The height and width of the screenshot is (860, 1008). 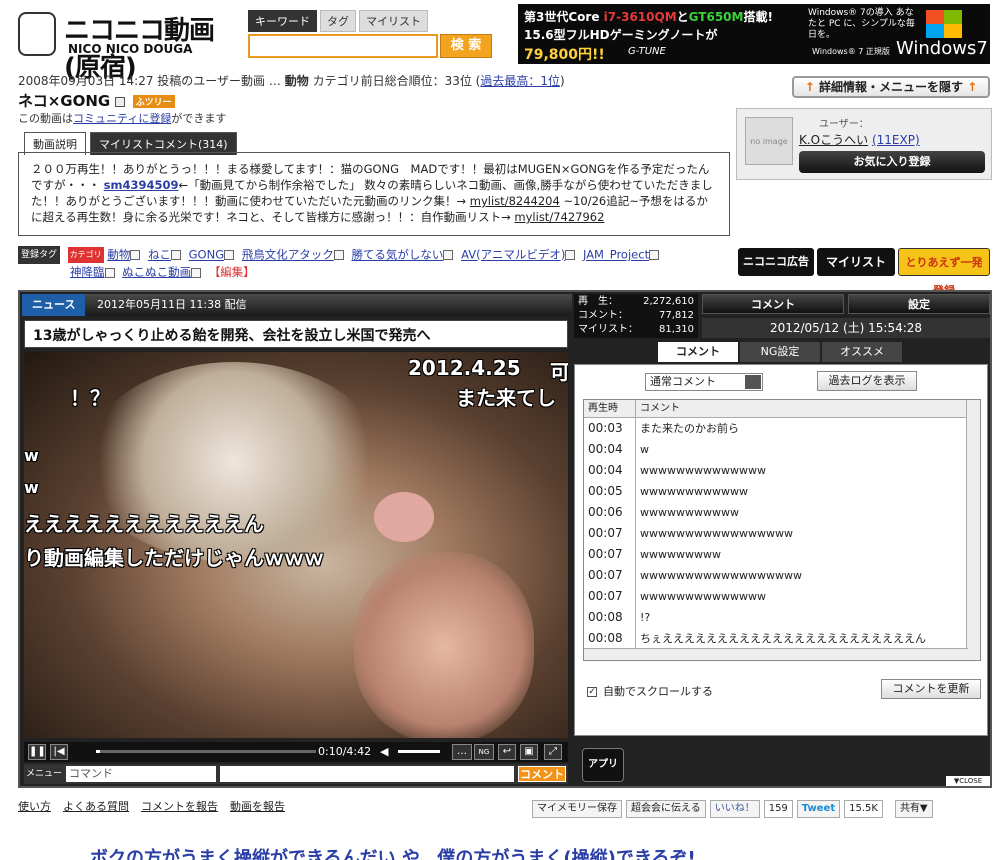 I want to click on table-row: 00:08!?, so click(x=782, y=617).